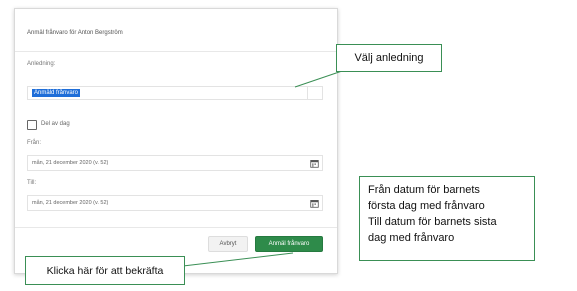  What do you see at coordinates (289, 244) in the screenshot?
I see `submit-absence-button: Anmäl frånvaro` at bounding box center [289, 244].